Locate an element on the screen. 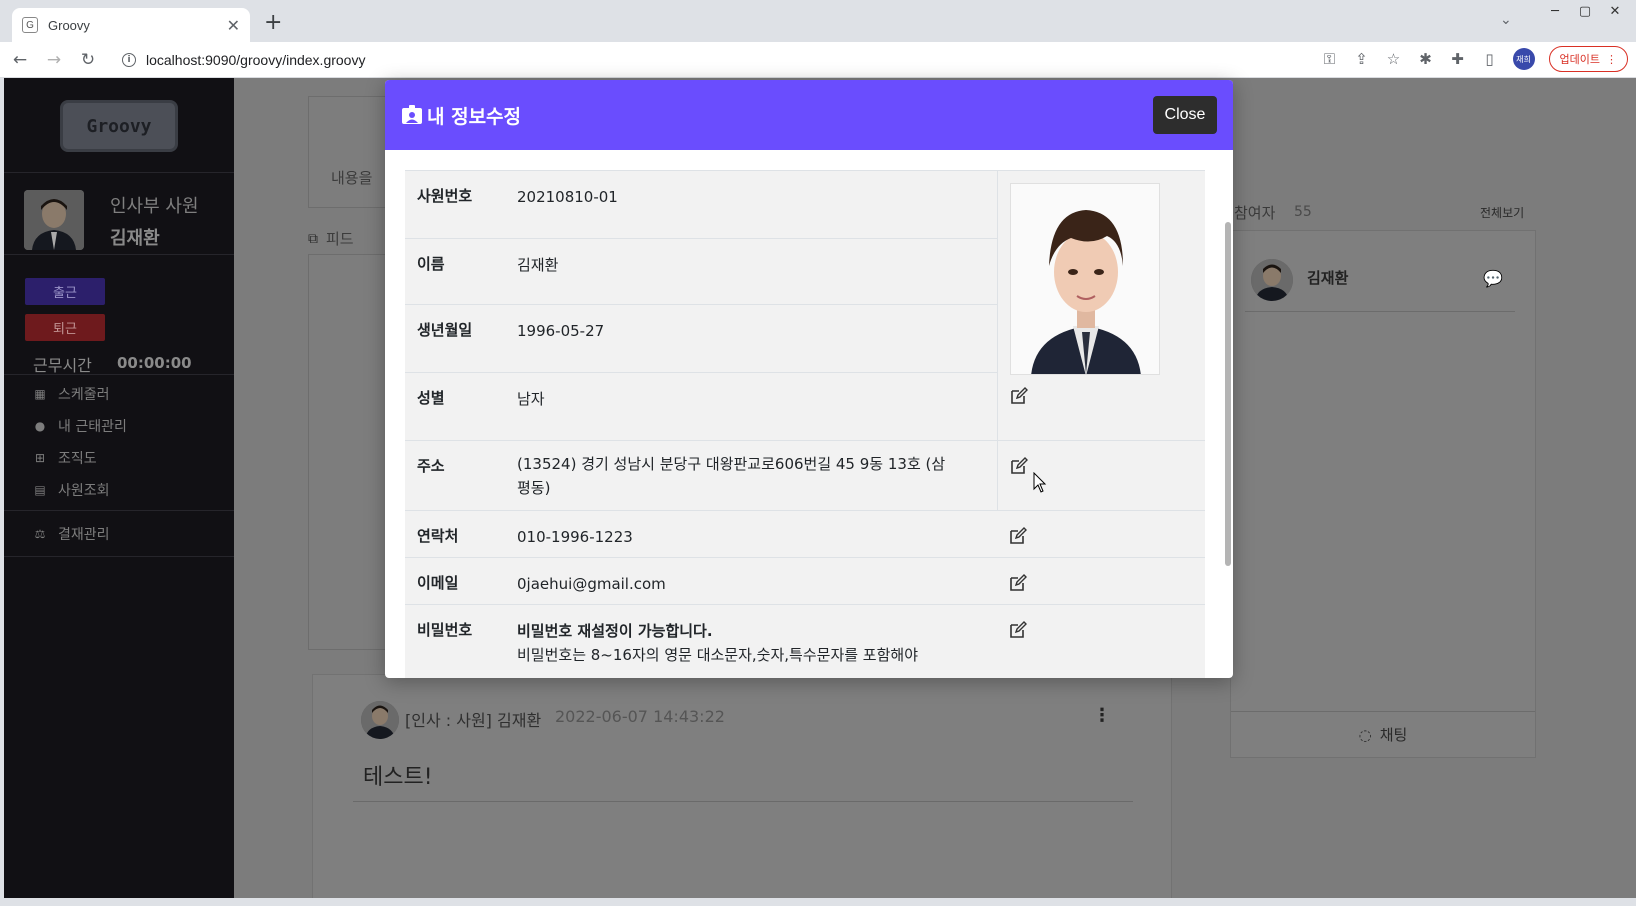 The height and width of the screenshot is (906, 1636). user-clock-icon: ● is located at coordinates (40, 426).